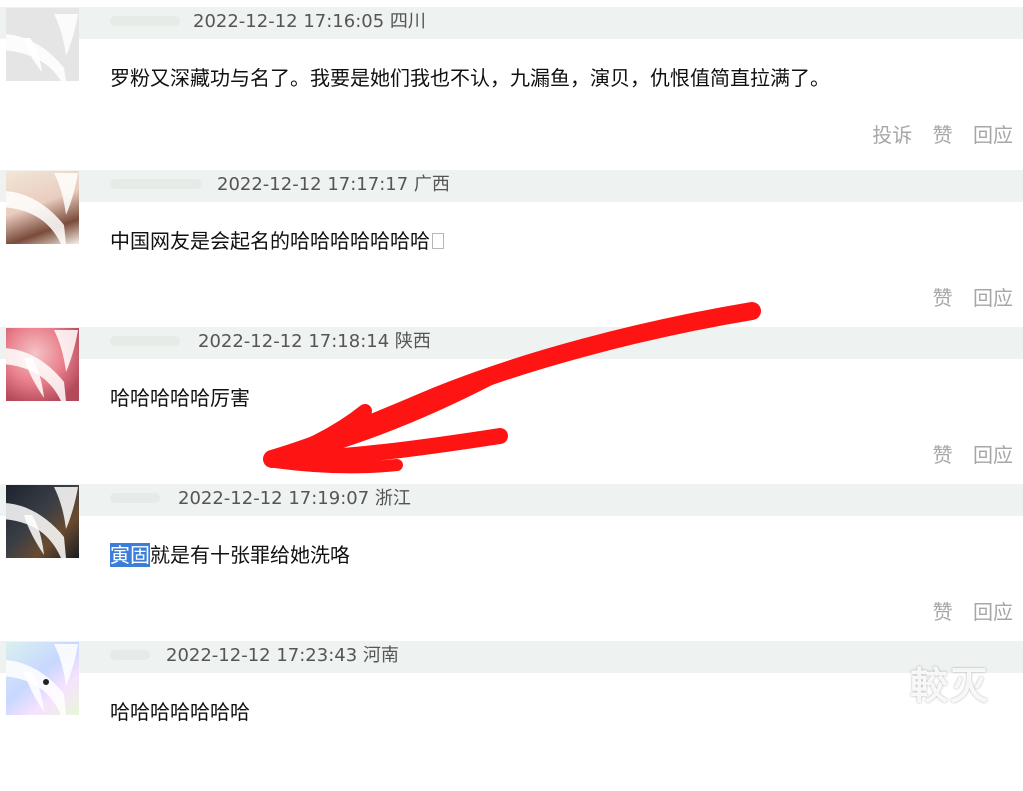 This screenshot has height=791, width=1023. Describe the element at coordinates (407, 21) in the screenshot. I see `comment-location: 四川` at that location.